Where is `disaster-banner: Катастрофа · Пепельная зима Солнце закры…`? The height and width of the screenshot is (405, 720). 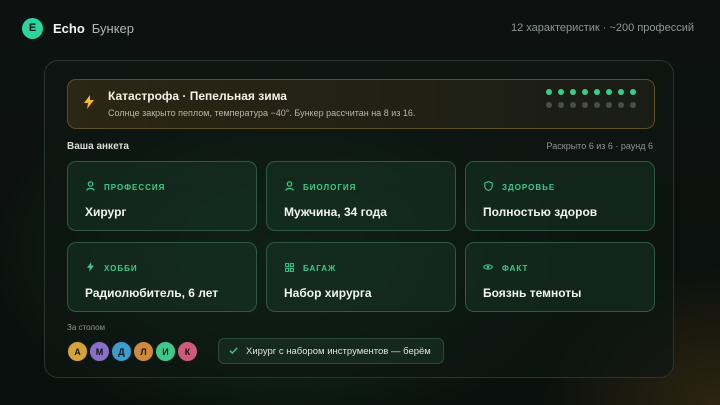 disaster-banner: Катастрофа · Пепельная зима Солнце закры… is located at coordinates (361, 104).